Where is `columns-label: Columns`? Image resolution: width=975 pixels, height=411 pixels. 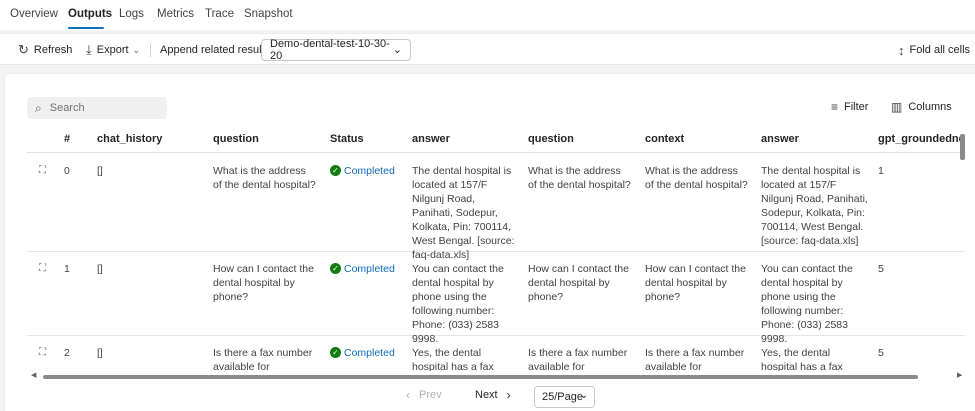
columns-label: Columns is located at coordinates (930, 107).